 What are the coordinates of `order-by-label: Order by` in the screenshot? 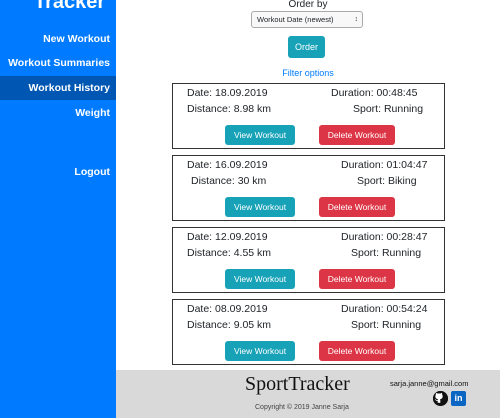 It's located at (308, 5).